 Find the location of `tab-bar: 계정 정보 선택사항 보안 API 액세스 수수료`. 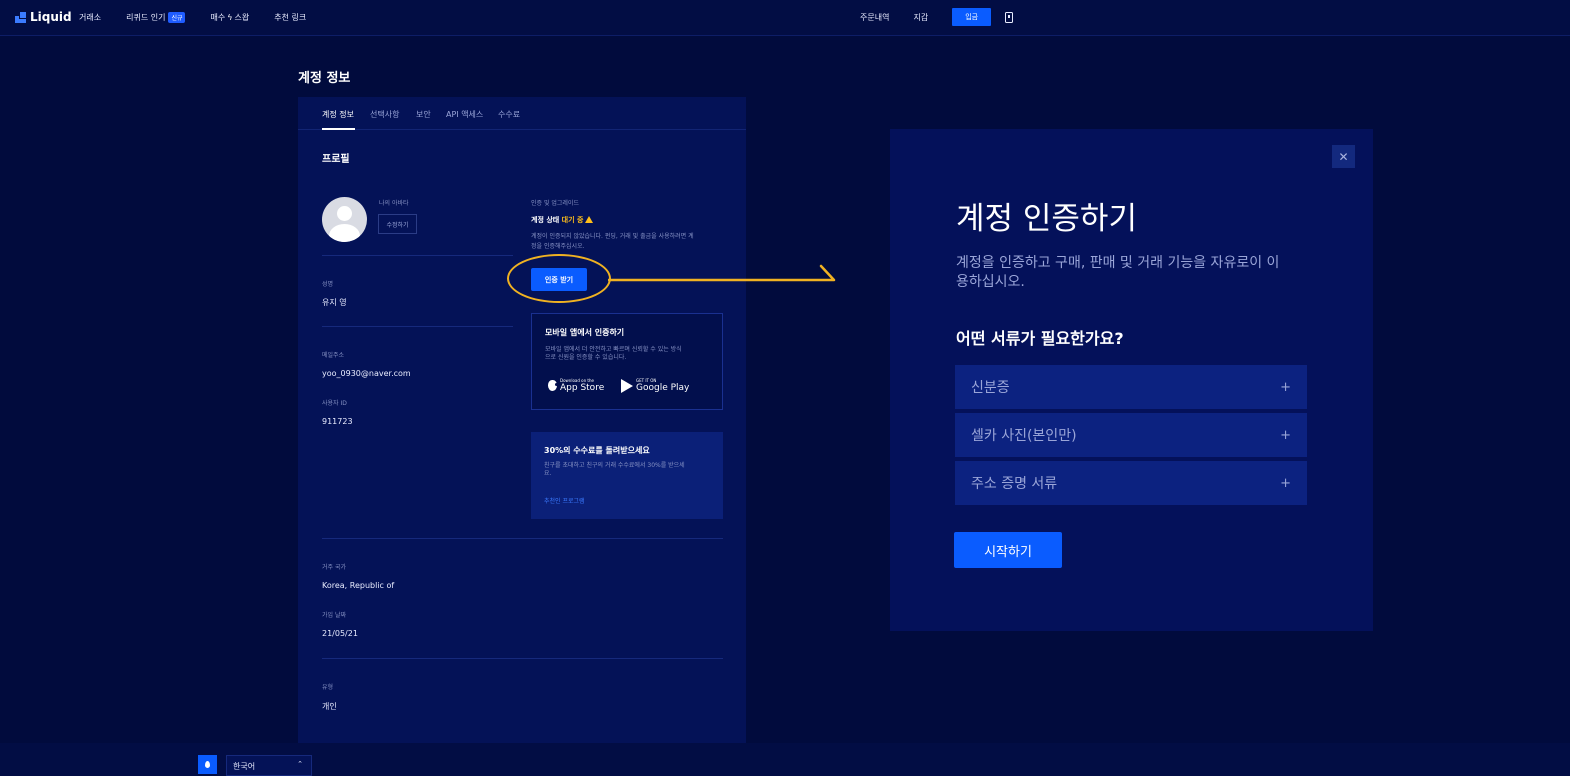

tab-bar: 계정 정보 선택사항 보안 API 액세스 수수료 is located at coordinates (522, 113).